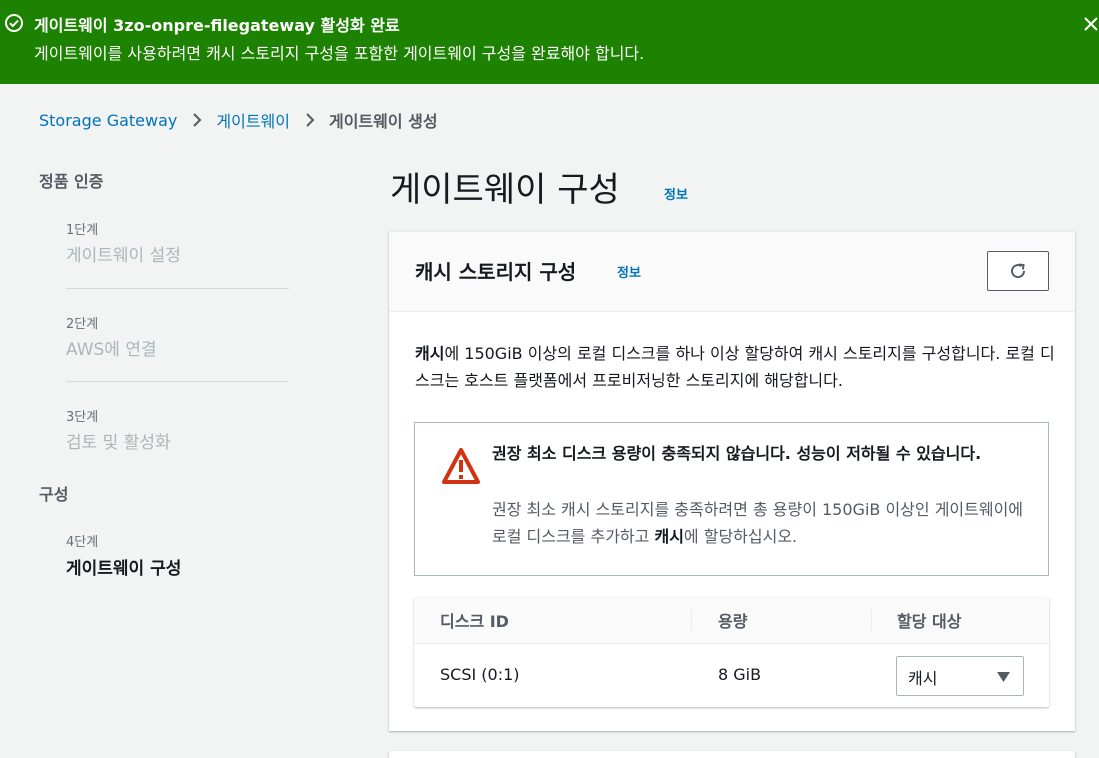 This screenshot has width=1099, height=758. Describe the element at coordinates (111, 347) in the screenshot. I see `step-2-title: AWS에 연결` at that location.